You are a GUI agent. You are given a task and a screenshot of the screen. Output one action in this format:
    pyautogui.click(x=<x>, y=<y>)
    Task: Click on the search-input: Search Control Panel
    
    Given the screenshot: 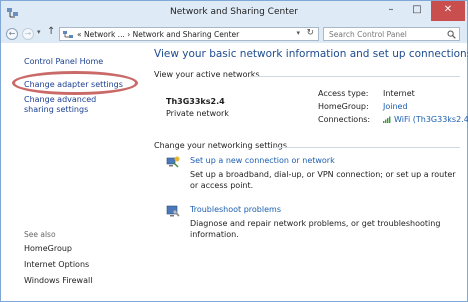 What is the action you would take?
    pyautogui.click(x=391, y=34)
    